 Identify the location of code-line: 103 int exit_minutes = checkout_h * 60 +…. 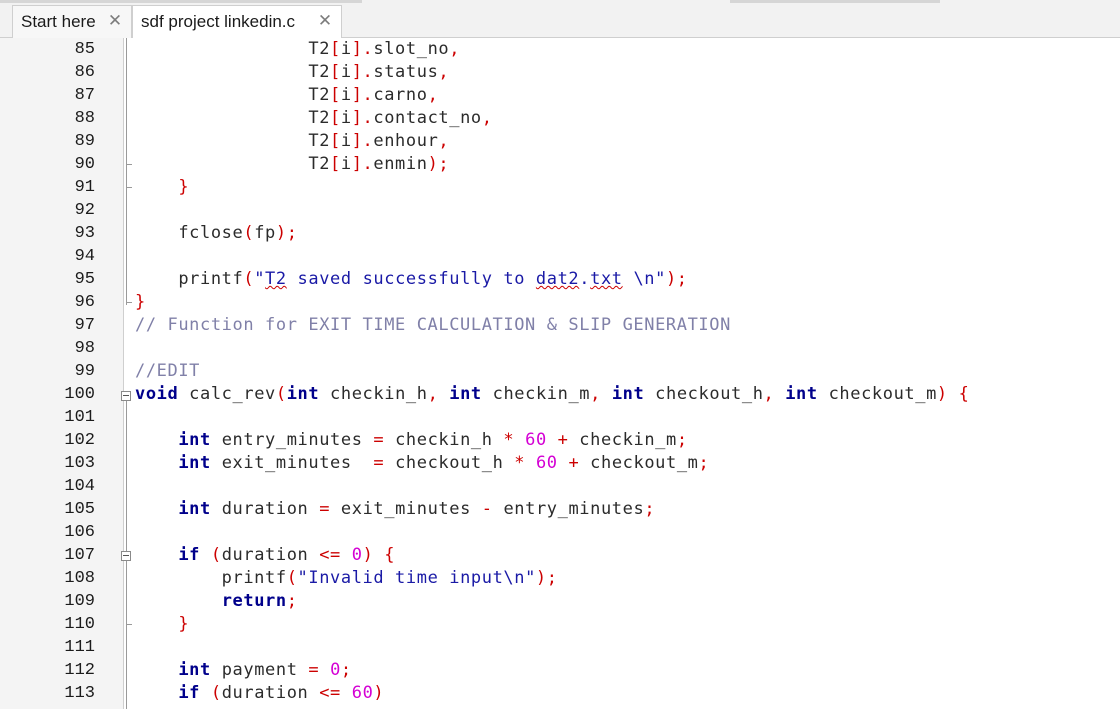
(560, 463).